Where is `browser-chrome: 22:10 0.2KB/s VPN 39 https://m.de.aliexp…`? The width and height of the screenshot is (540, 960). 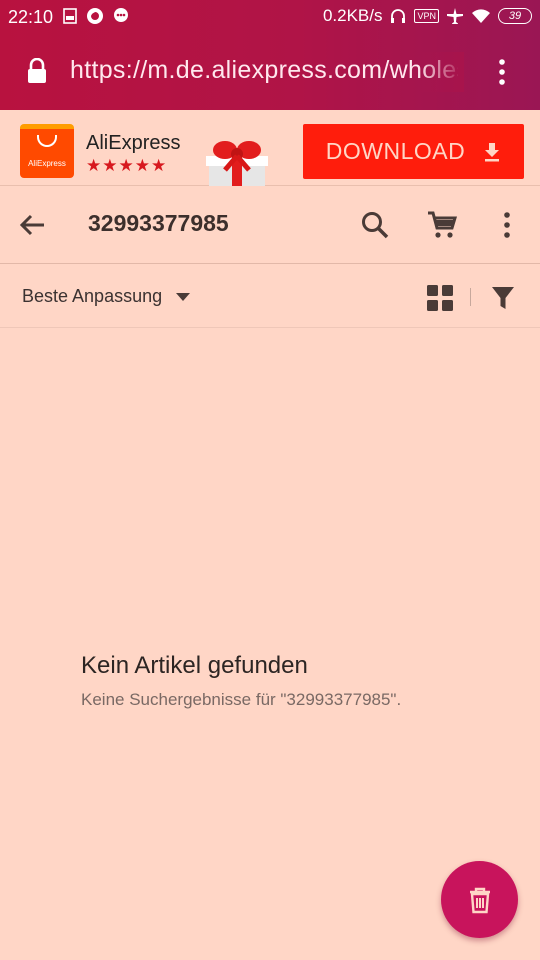
browser-chrome: 22:10 0.2KB/s VPN 39 https://m.de.aliexp… is located at coordinates (270, 55).